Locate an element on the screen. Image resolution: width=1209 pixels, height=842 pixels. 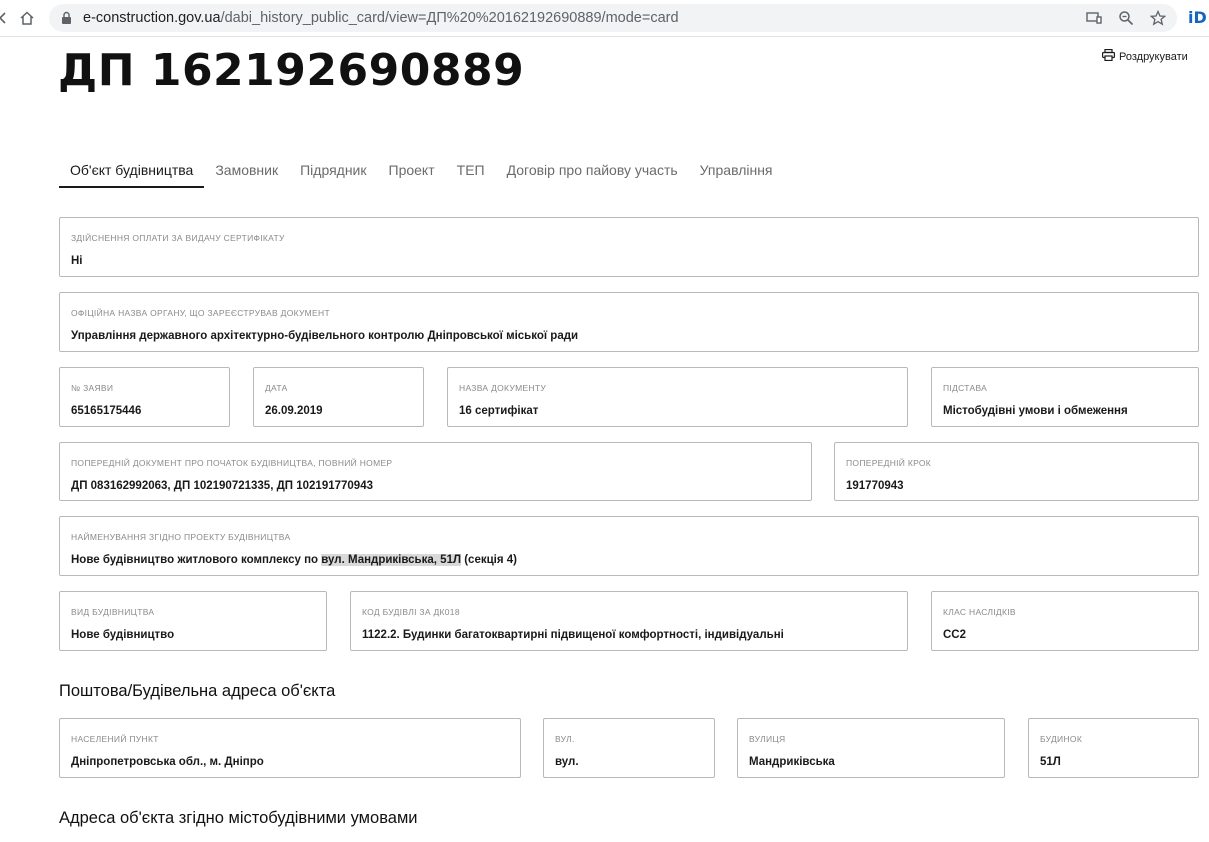
field-house: Будинок 51Л is located at coordinates (1113, 748).